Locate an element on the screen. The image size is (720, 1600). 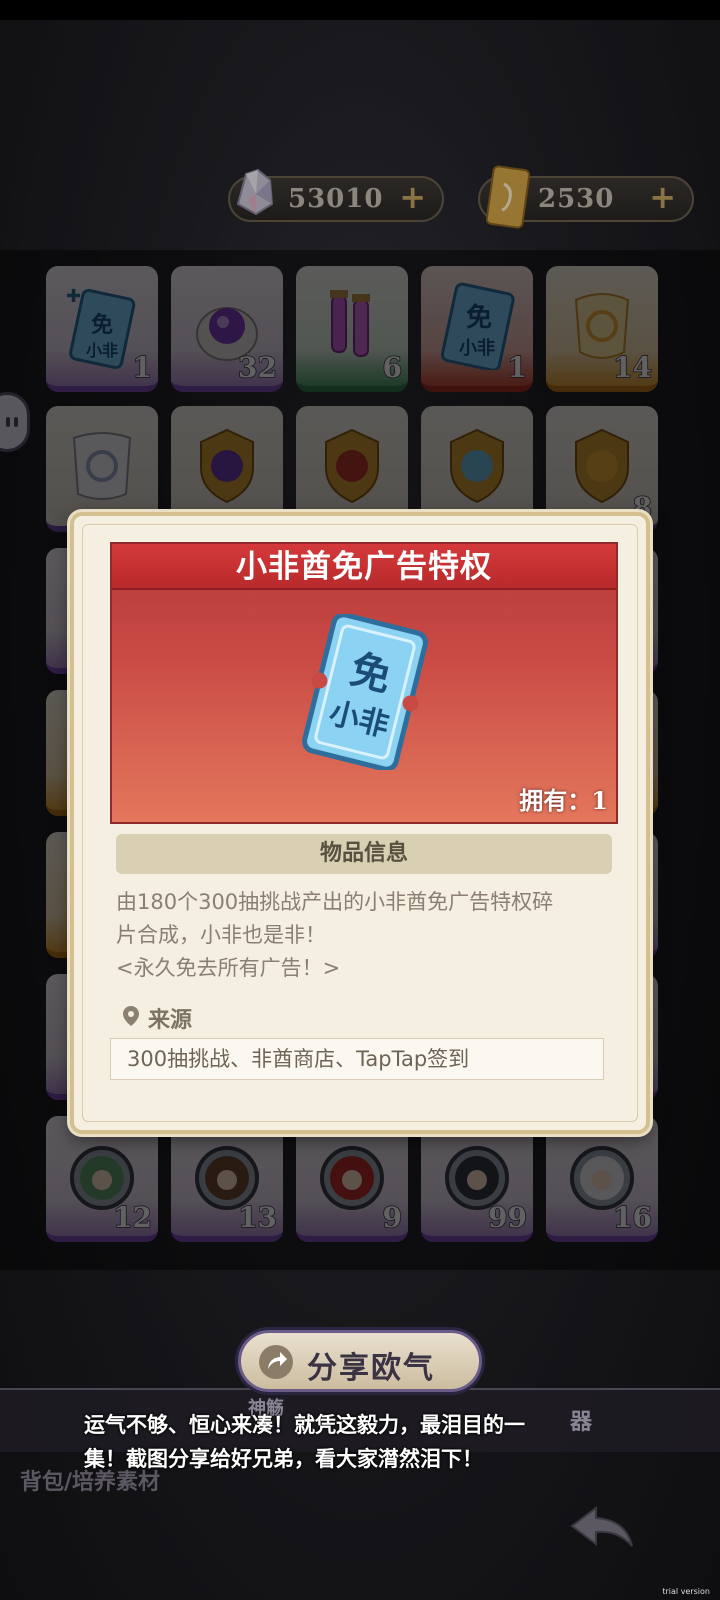
description-line: 由180个300抽挑战产出的小非酋免广告特权碎 is located at coordinates (335, 902).